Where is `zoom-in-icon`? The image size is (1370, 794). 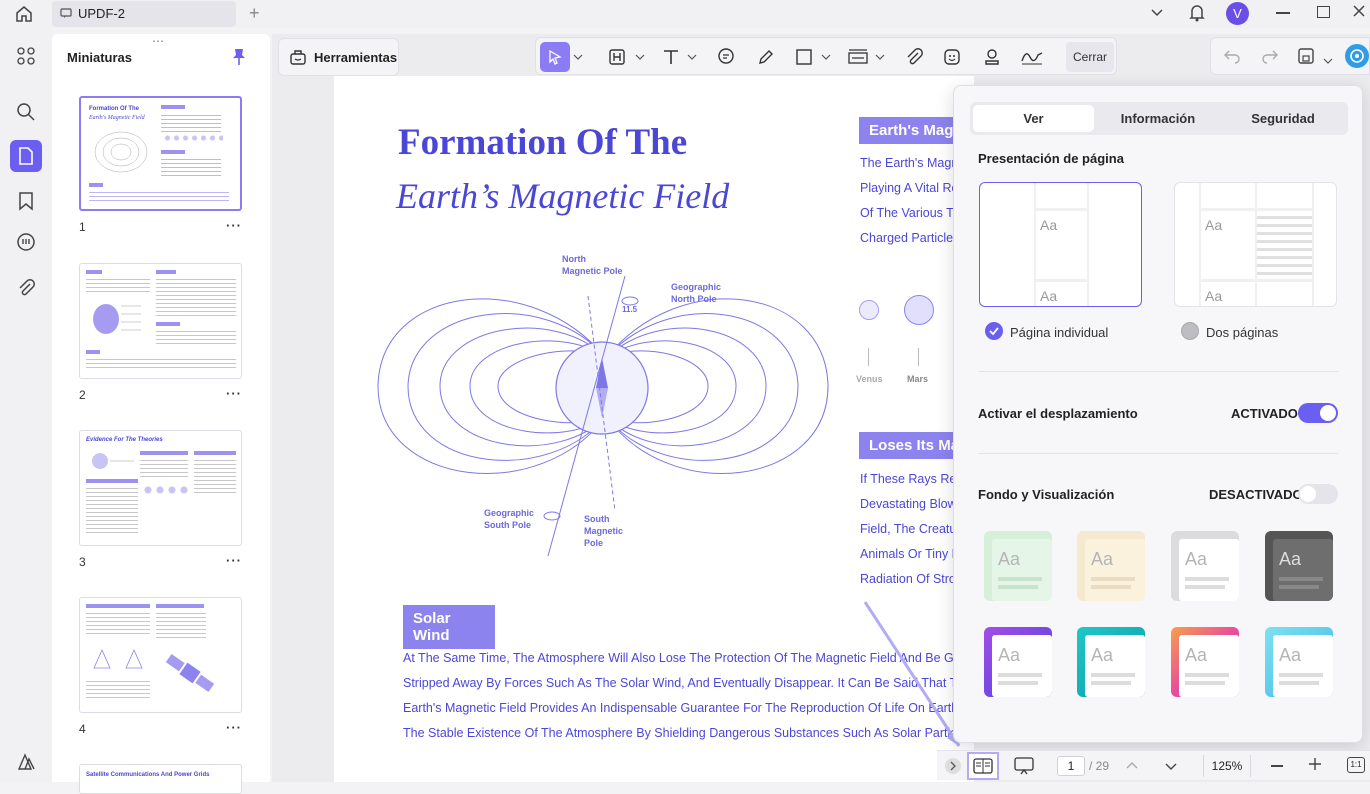
zoom-in-icon is located at coordinates (1315, 766).